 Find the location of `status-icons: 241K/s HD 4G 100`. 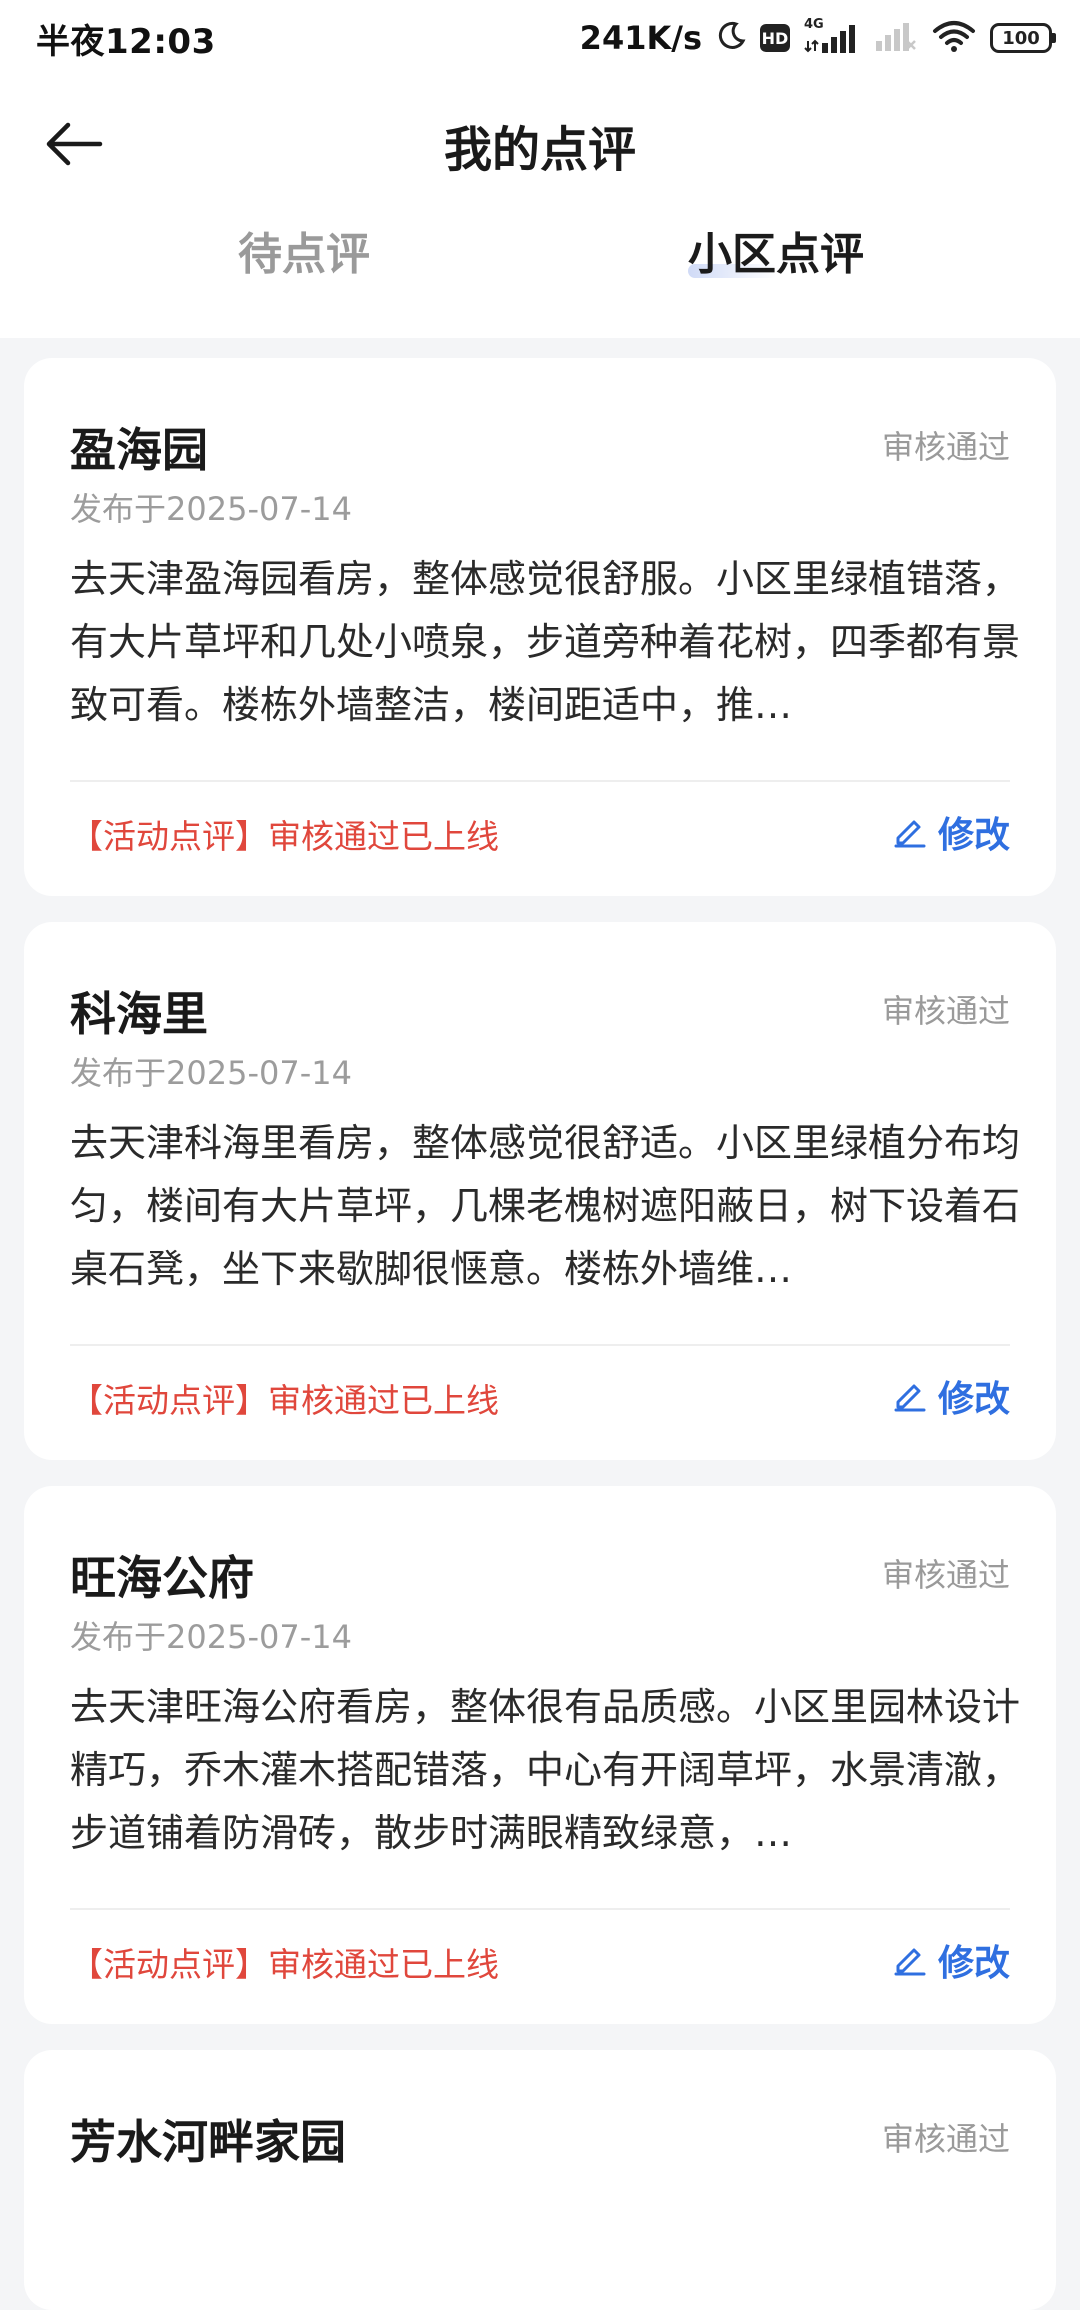

status-icons: 241K/s HD 4G 100 is located at coordinates (817, 38).